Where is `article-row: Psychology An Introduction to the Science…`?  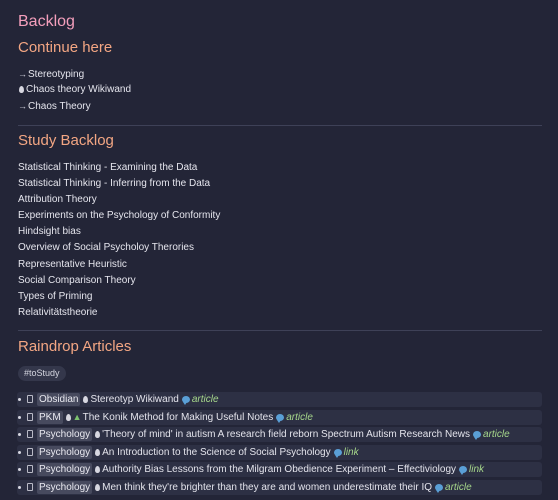 article-row: Psychology An Introduction to the Science… is located at coordinates (279, 452).